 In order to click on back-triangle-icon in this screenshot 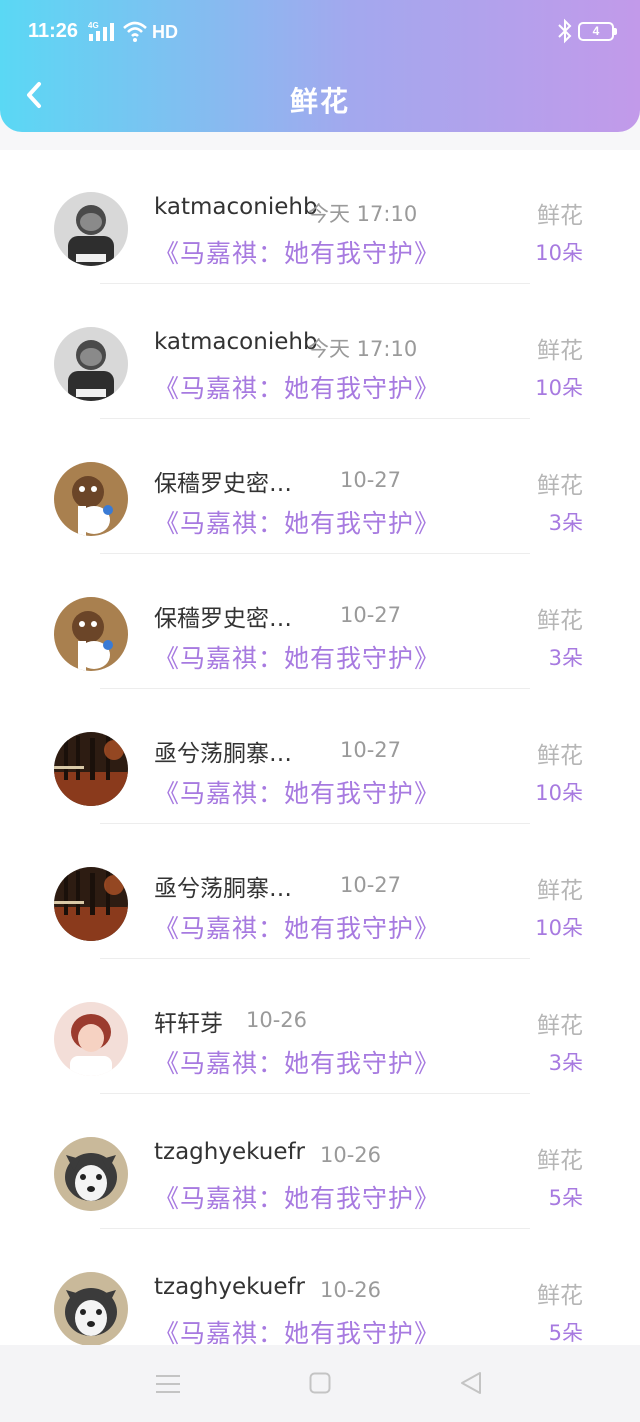, I will do `click(471, 1383)`.